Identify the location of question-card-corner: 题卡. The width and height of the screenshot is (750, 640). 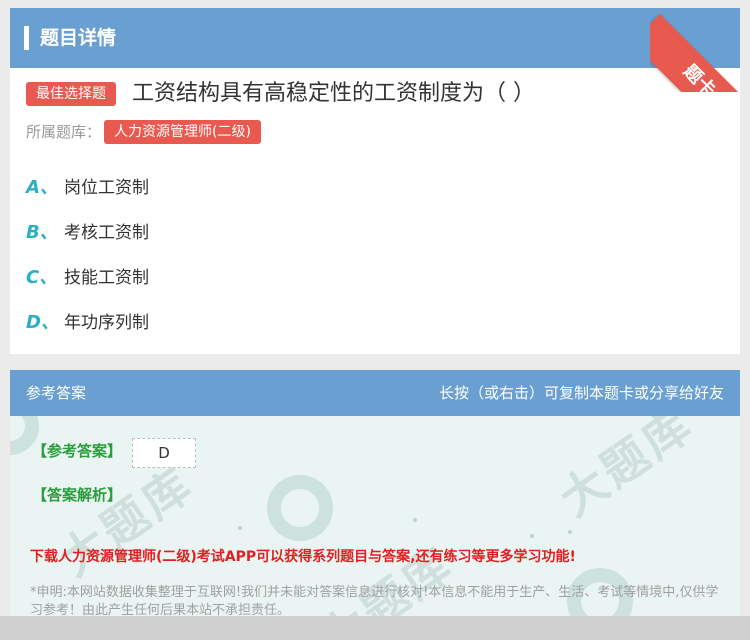
(700, 46).